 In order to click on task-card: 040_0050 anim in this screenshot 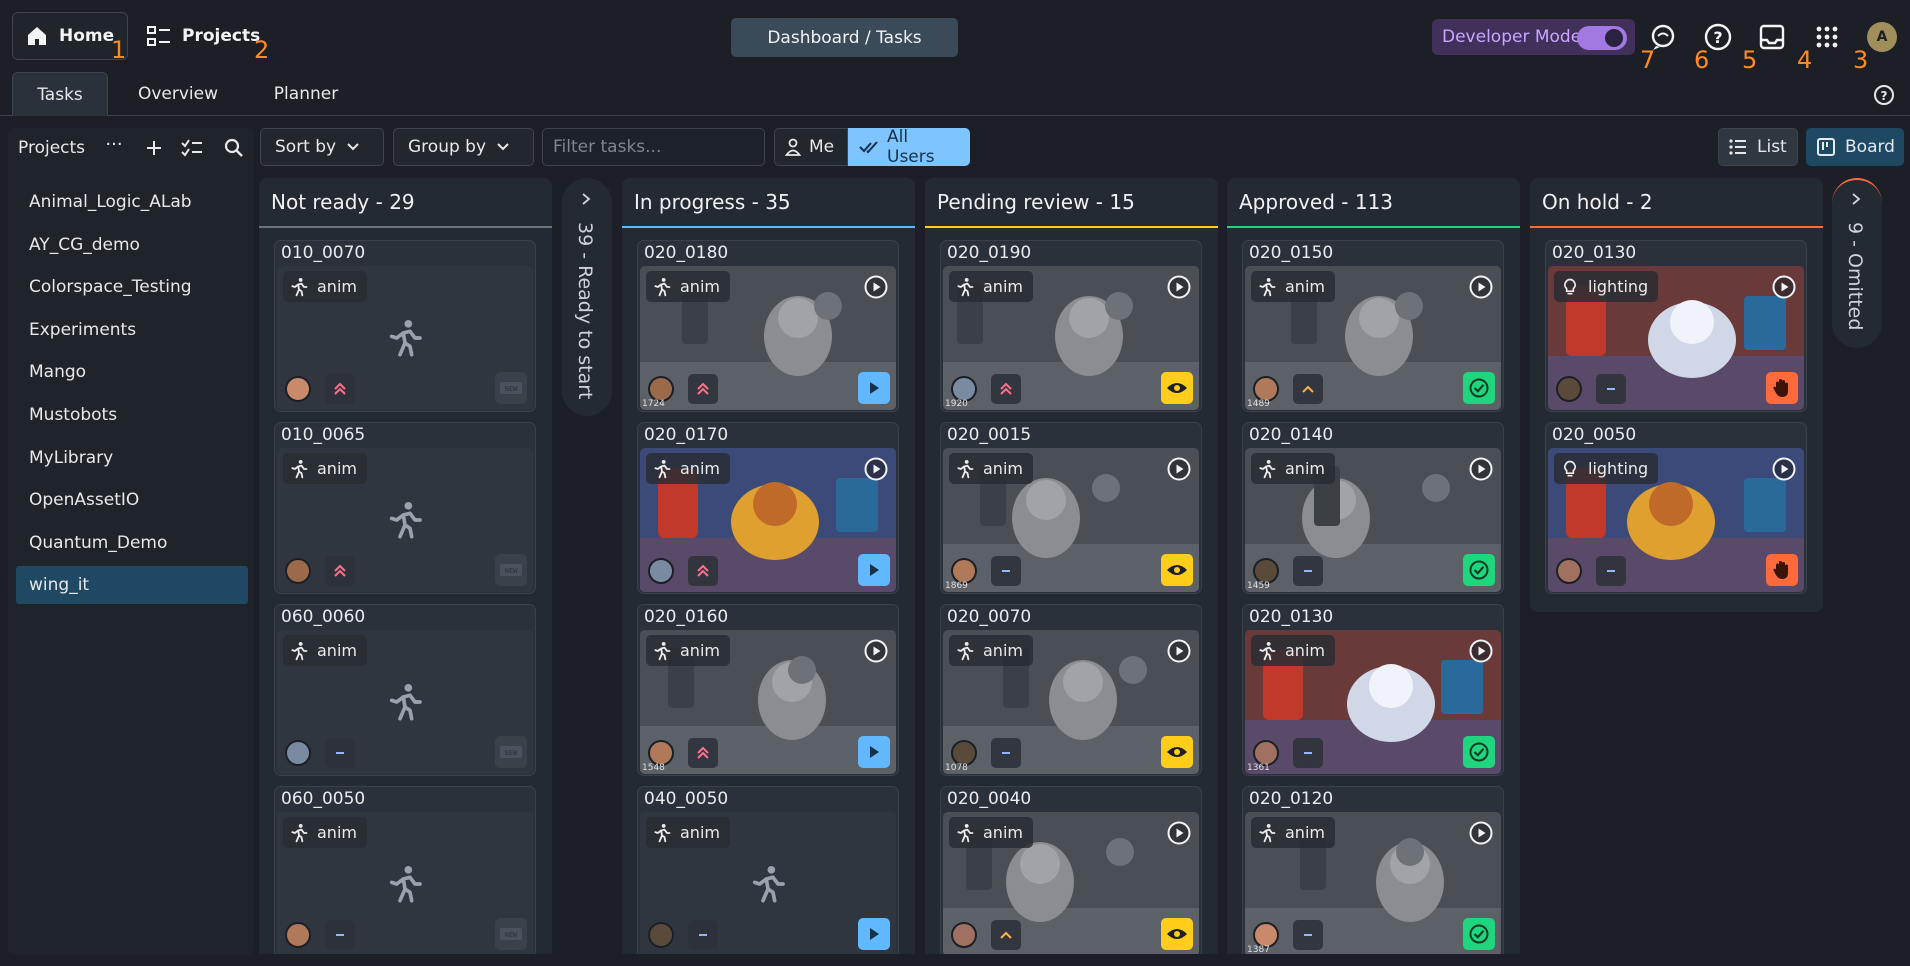, I will do `click(768, 870)`.